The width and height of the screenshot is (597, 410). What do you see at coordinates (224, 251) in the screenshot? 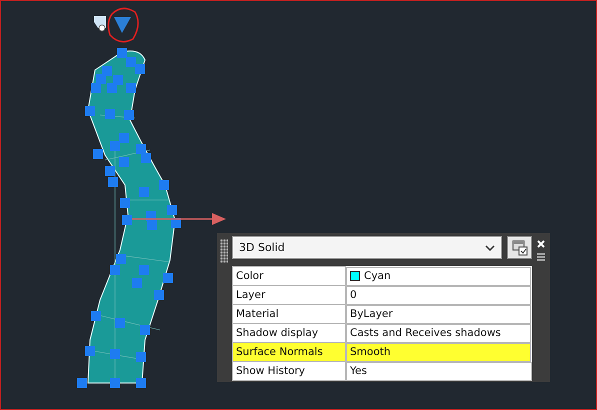
I see `palette-grip` at bounding box center [224, 251].